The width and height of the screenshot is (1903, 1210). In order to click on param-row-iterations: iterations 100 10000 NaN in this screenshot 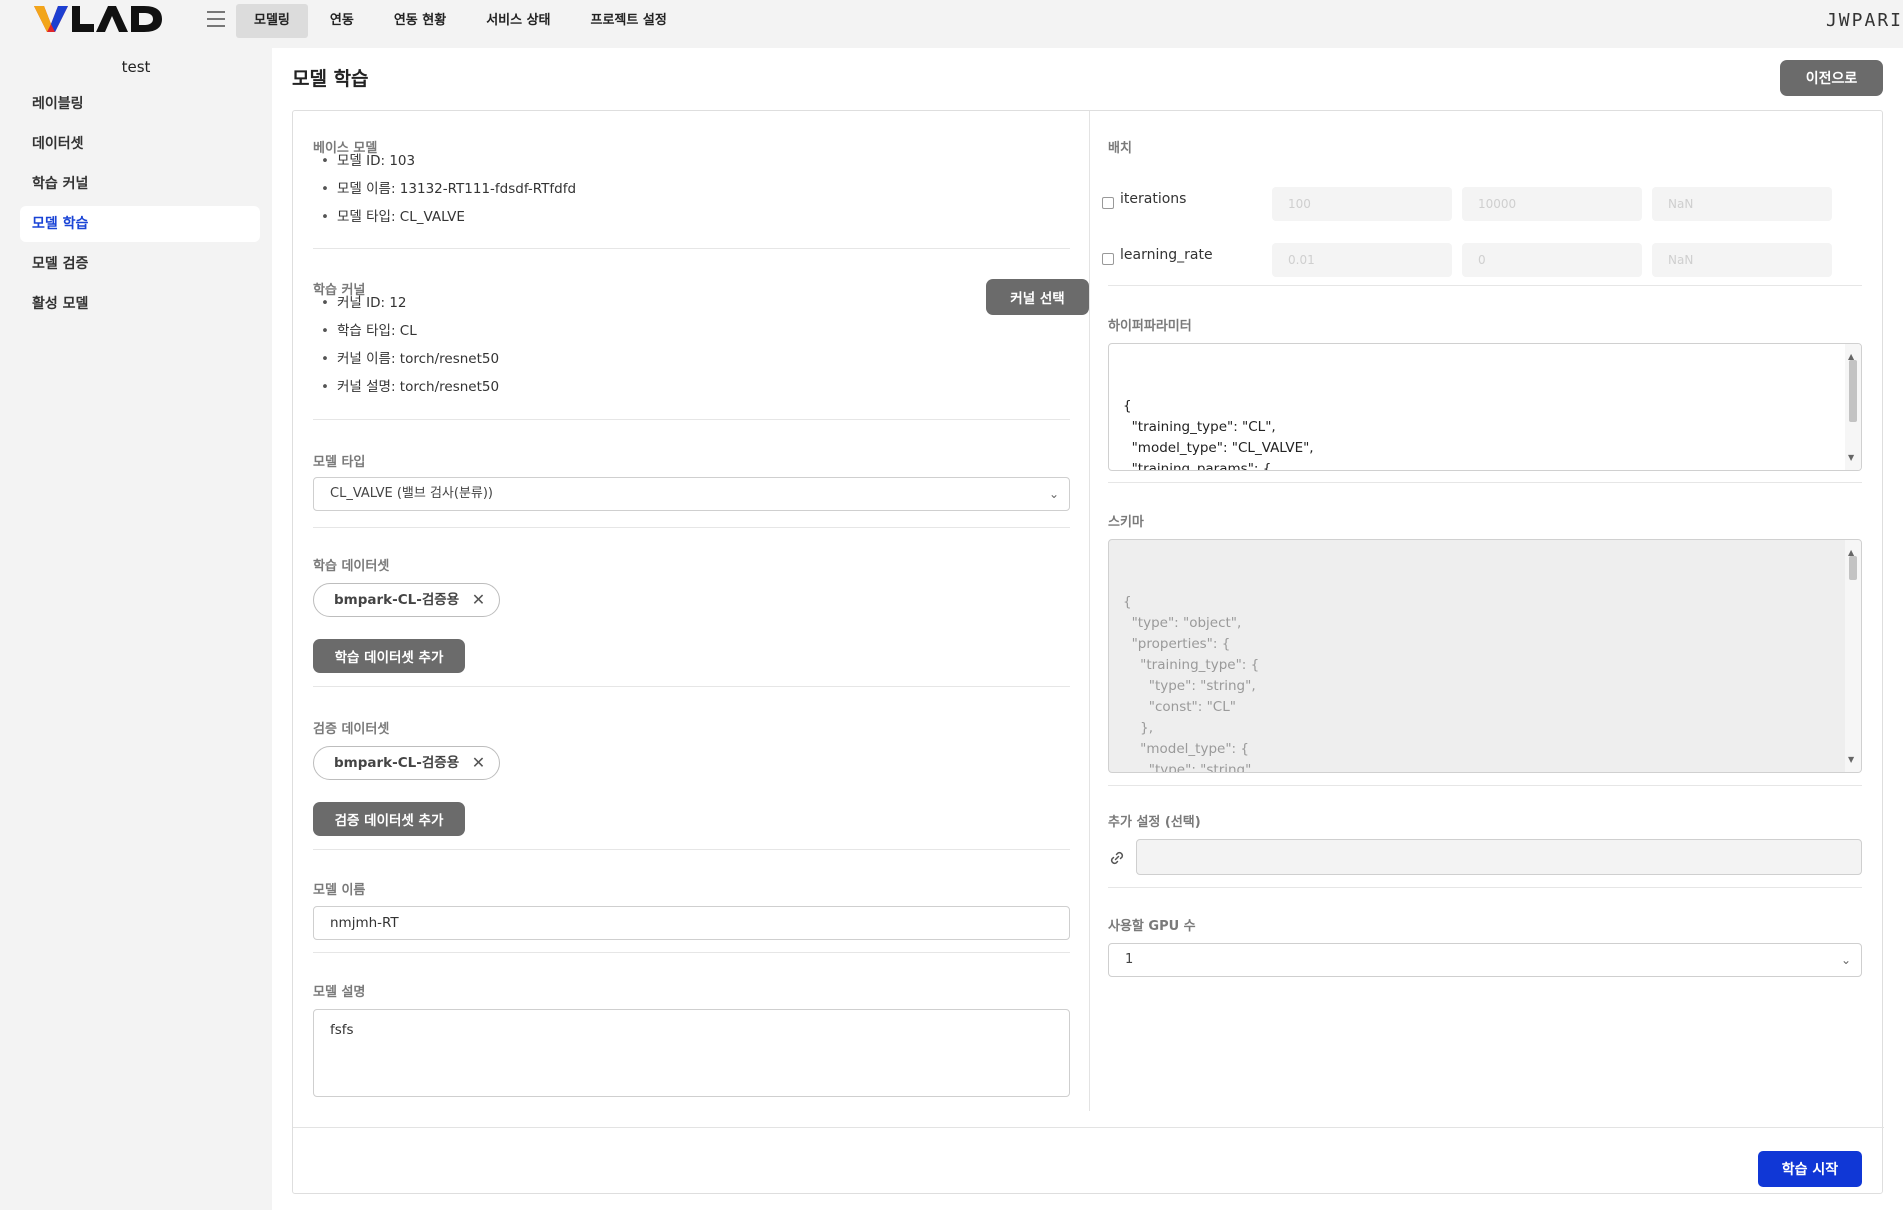, I will do `click(1482, 203)`.